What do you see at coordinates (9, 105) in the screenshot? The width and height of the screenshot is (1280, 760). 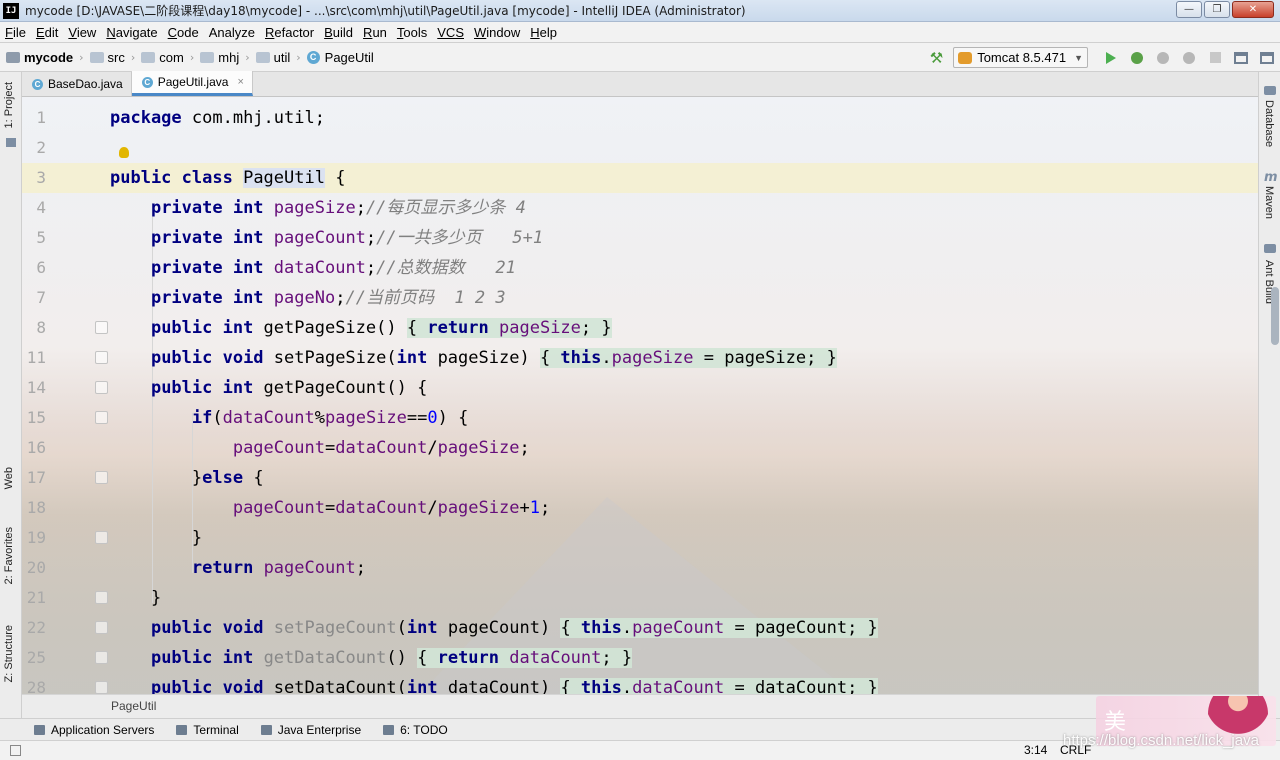 I see `tool-tab-project: 1: Project` at bounding box center [9, 105].